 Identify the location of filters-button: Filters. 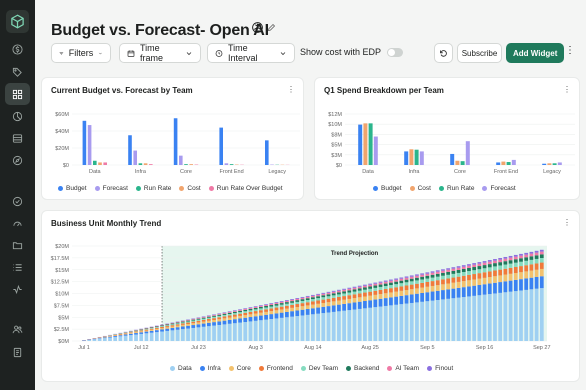
(81, 53).